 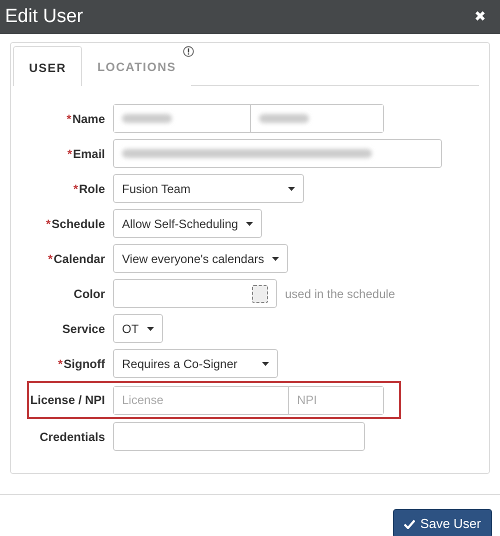 What do you see at coordinates (335, 400) in the screenshot?
I see `input-field: NPI` at bounding box center [335, 400].